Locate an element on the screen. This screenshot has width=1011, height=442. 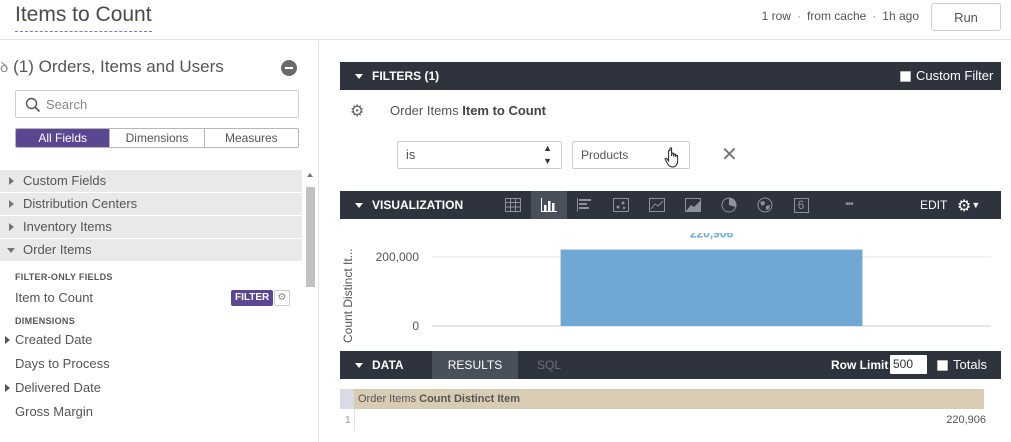
look-title: Items to Count is located at coordinates (83, 17).